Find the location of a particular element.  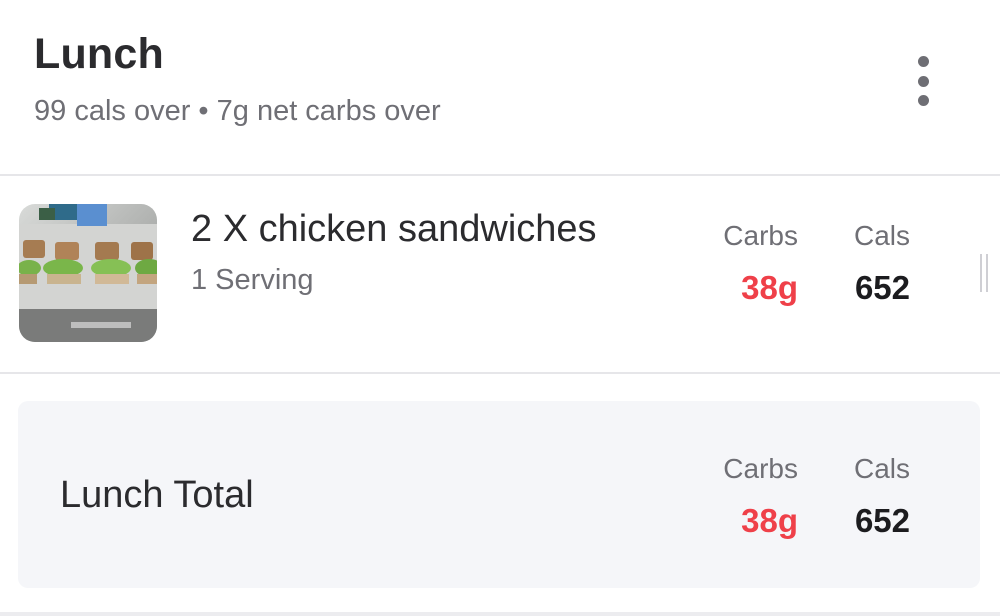

carbs-value: 38g is located at coordinates (769, 287).